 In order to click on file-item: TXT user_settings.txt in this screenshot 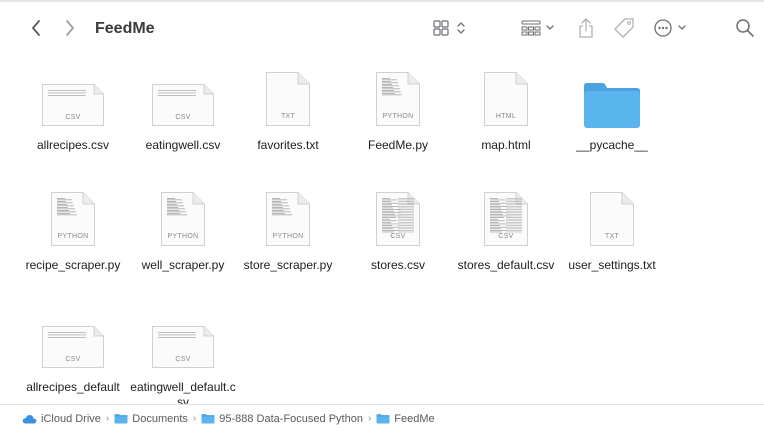, I will do `click(612, 228)`.